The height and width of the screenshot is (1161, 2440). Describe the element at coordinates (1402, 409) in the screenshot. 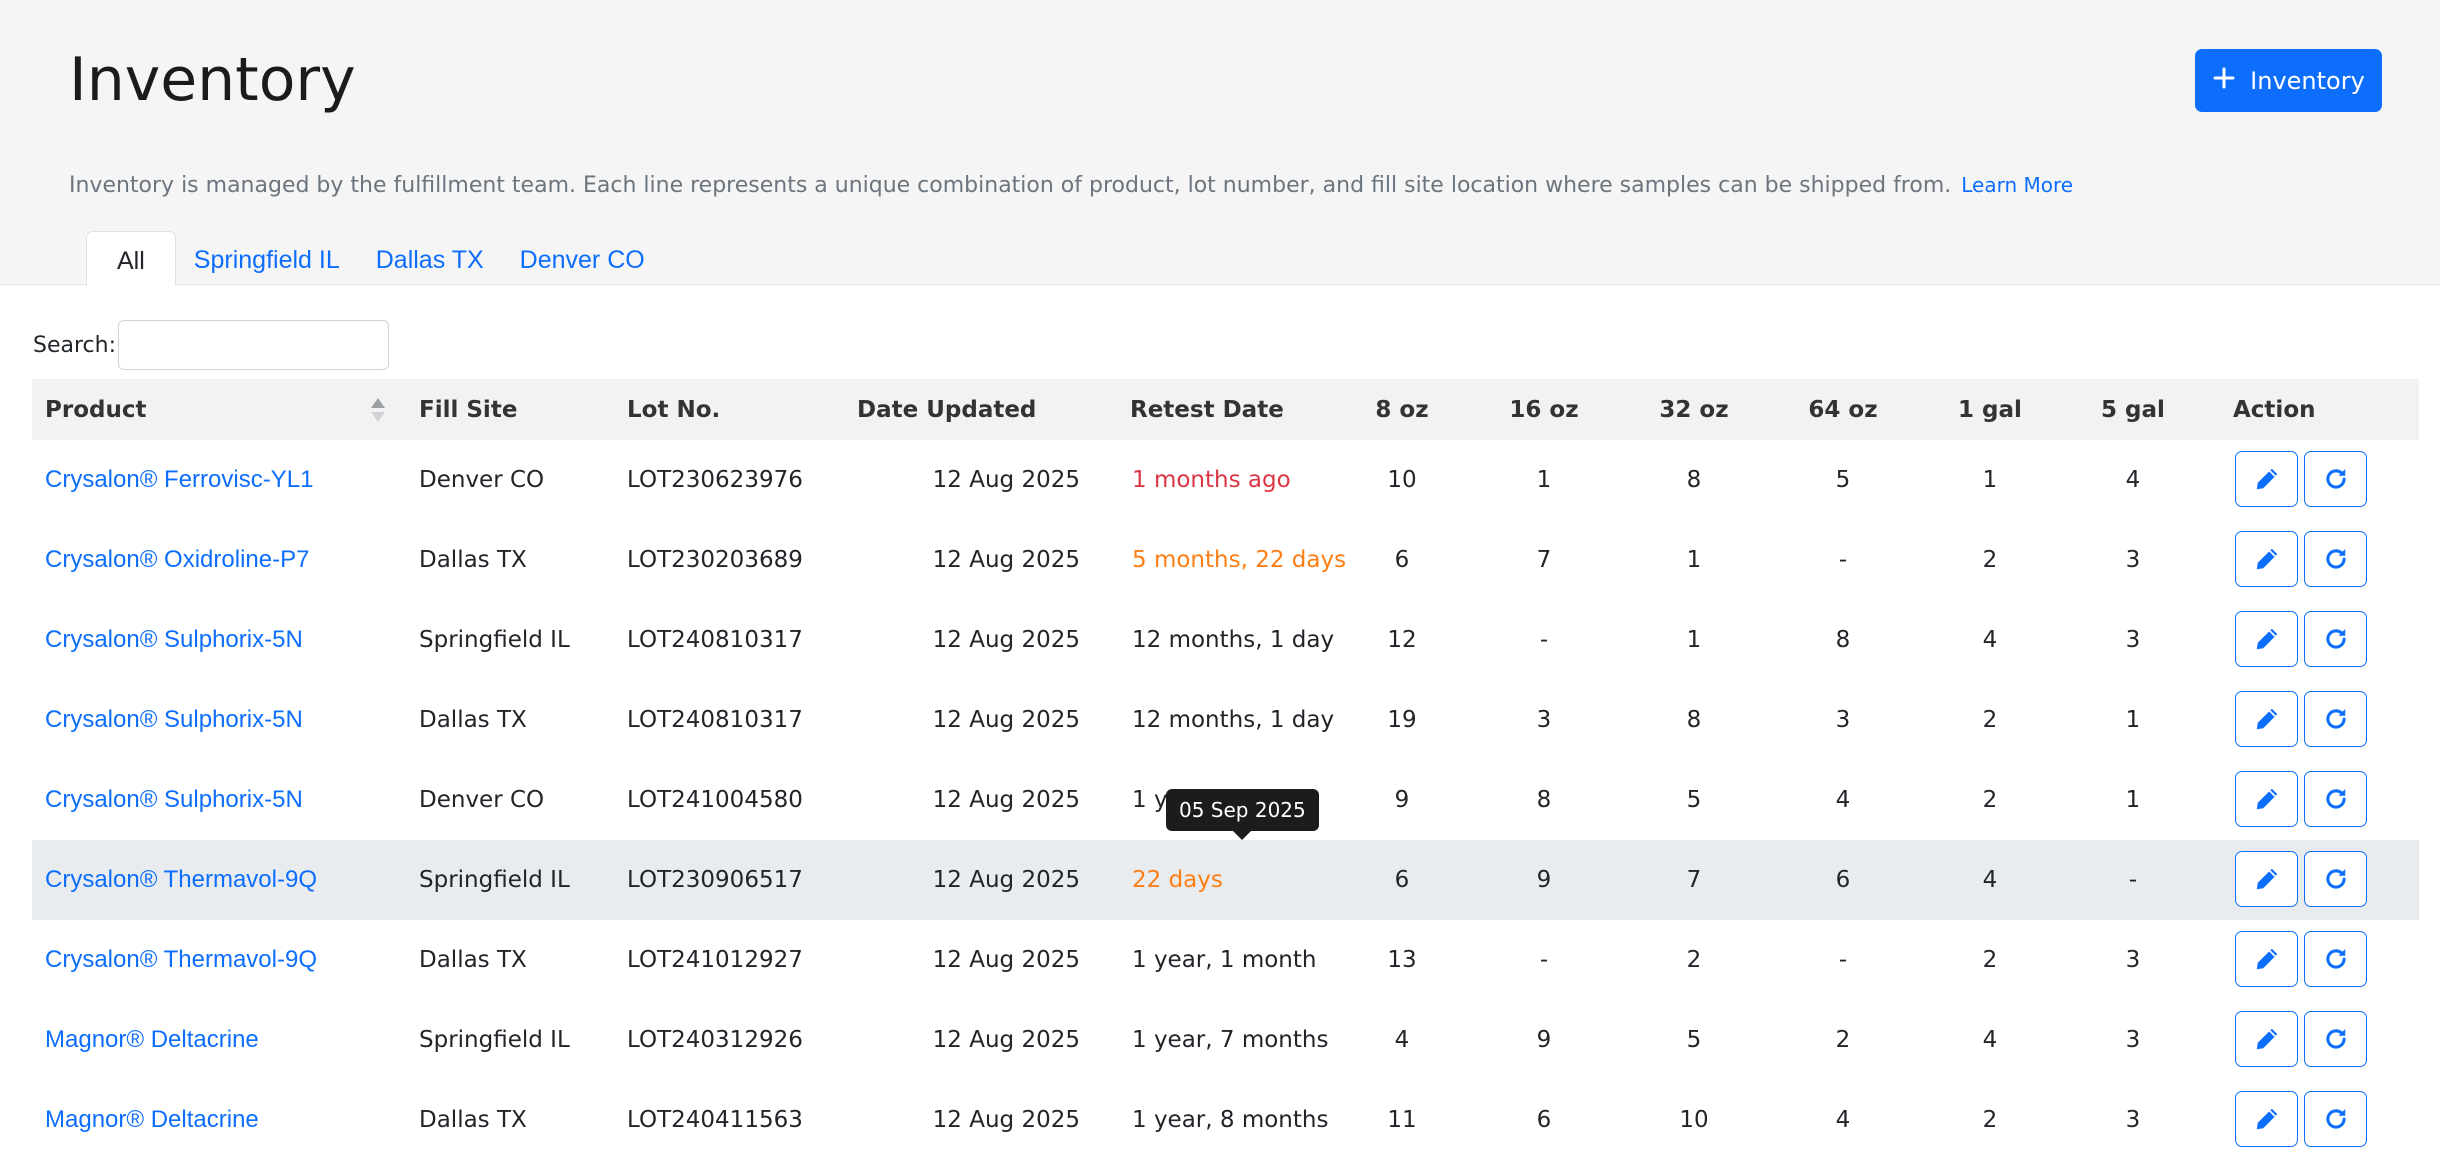

I see `column-header-8-oz: 8 oz` at that location.